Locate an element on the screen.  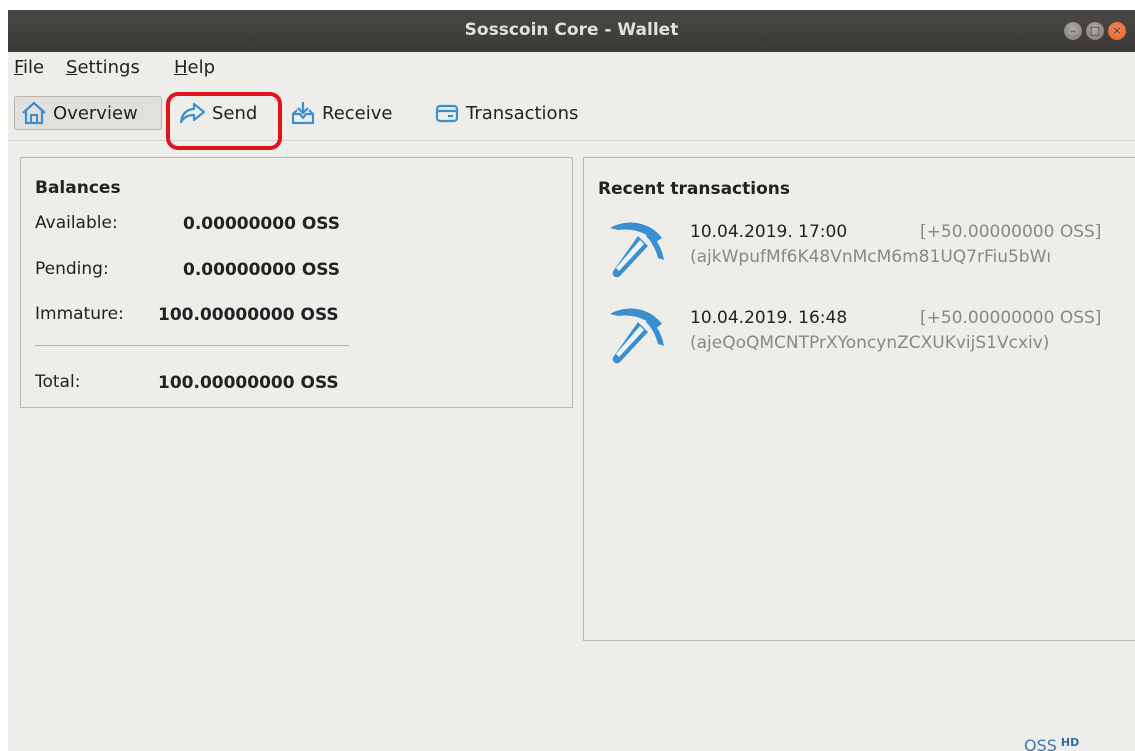
receive-label: Receive is located at coordinates (357, 113).